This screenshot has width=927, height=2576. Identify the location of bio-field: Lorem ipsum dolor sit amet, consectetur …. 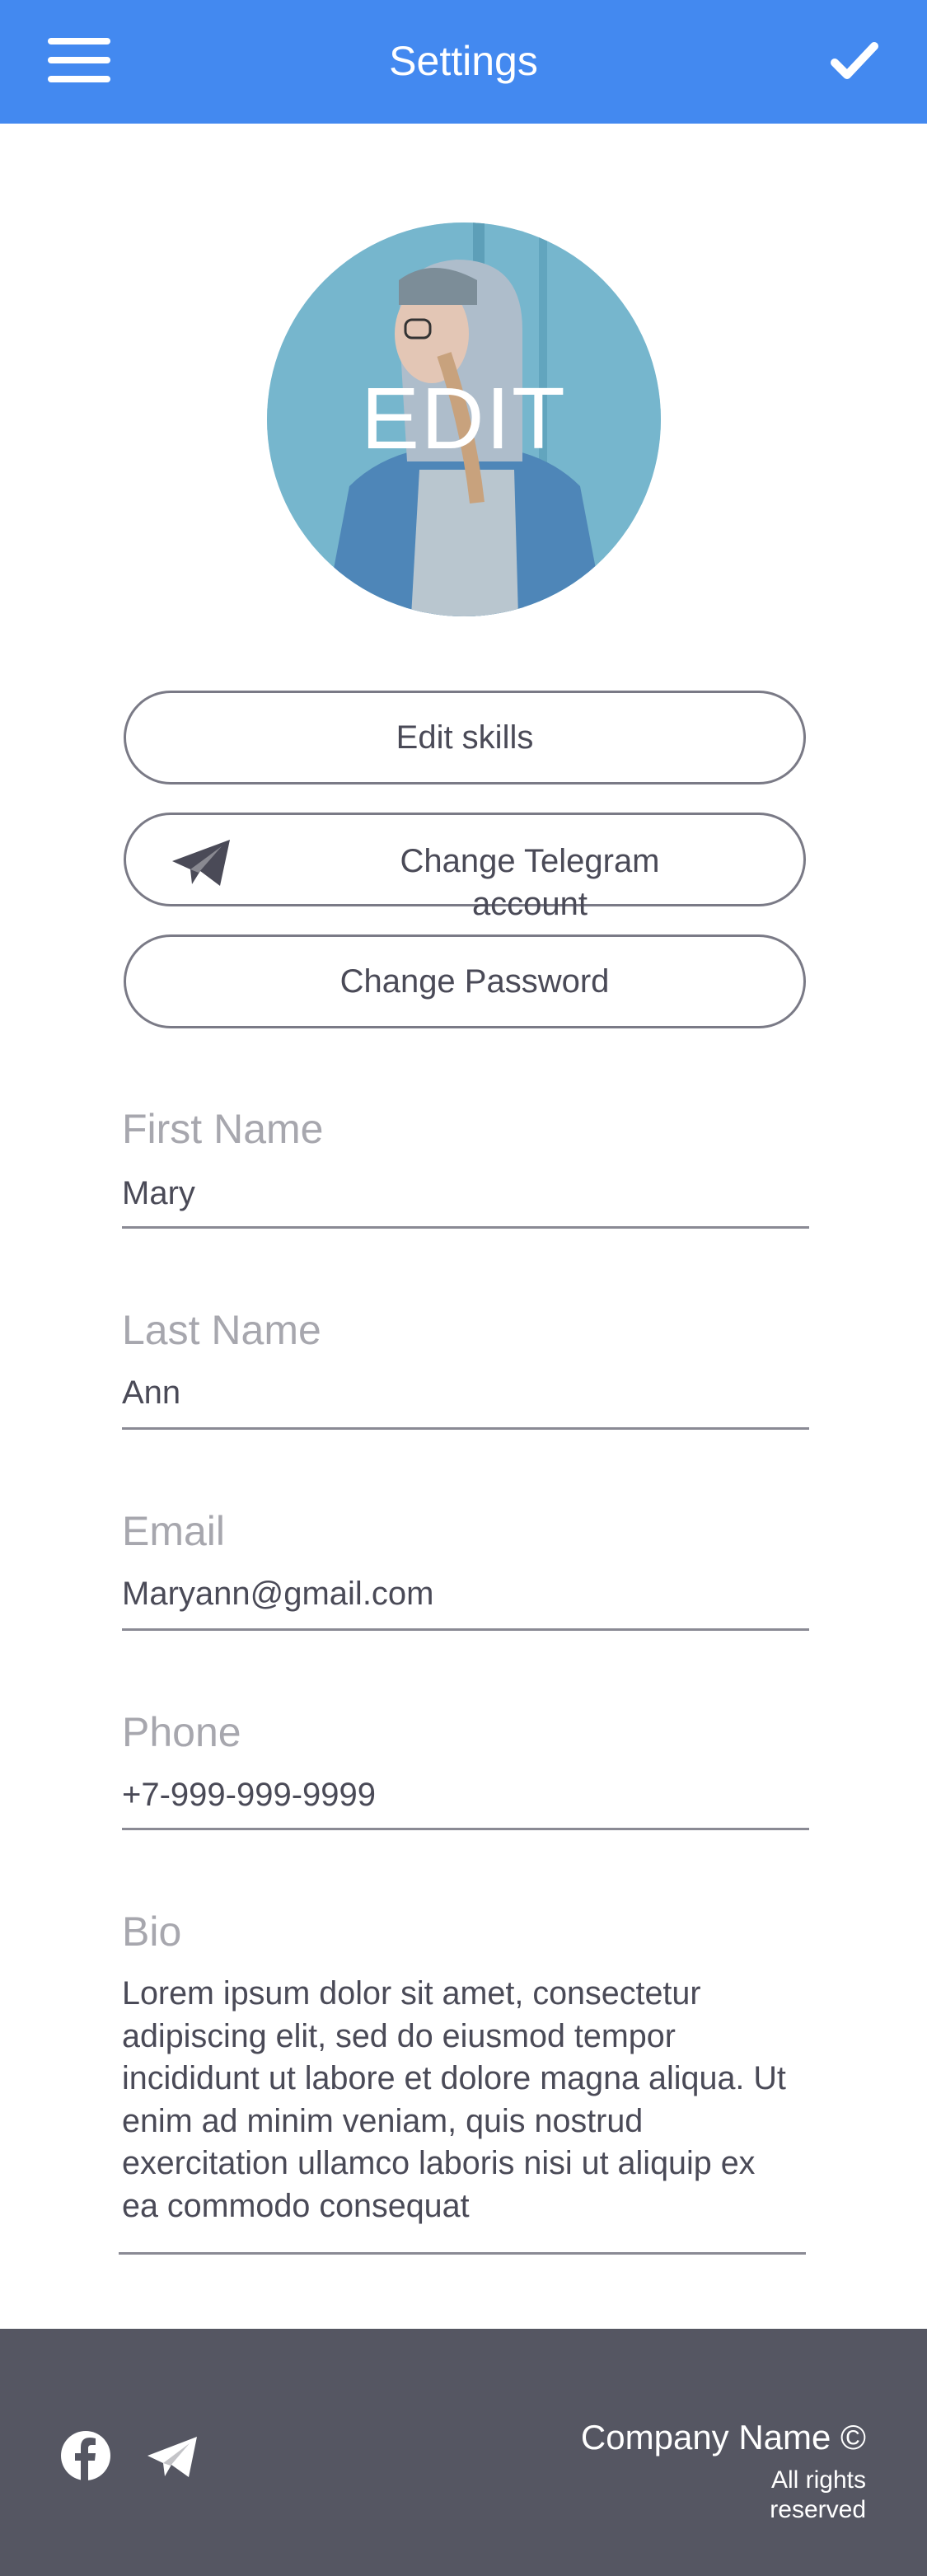
(456, 2100).